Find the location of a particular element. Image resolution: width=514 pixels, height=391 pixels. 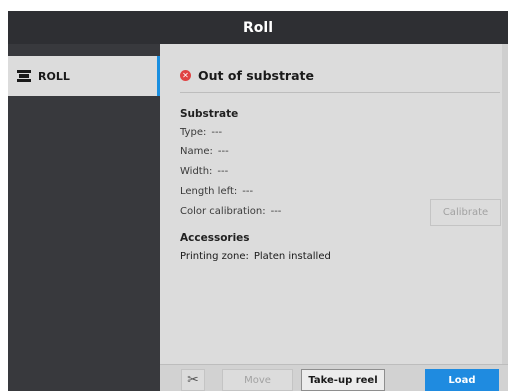

load-button: Load is located at coordinates (462, 380).